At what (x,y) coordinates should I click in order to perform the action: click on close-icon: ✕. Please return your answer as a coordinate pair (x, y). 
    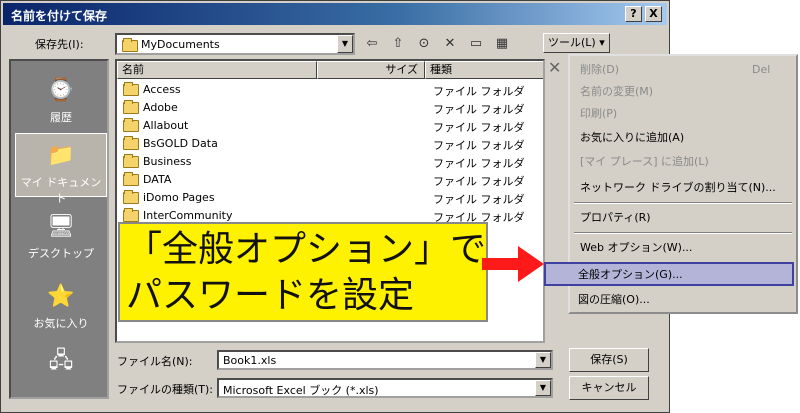
    Looking at the image, I should click on (554, 67).